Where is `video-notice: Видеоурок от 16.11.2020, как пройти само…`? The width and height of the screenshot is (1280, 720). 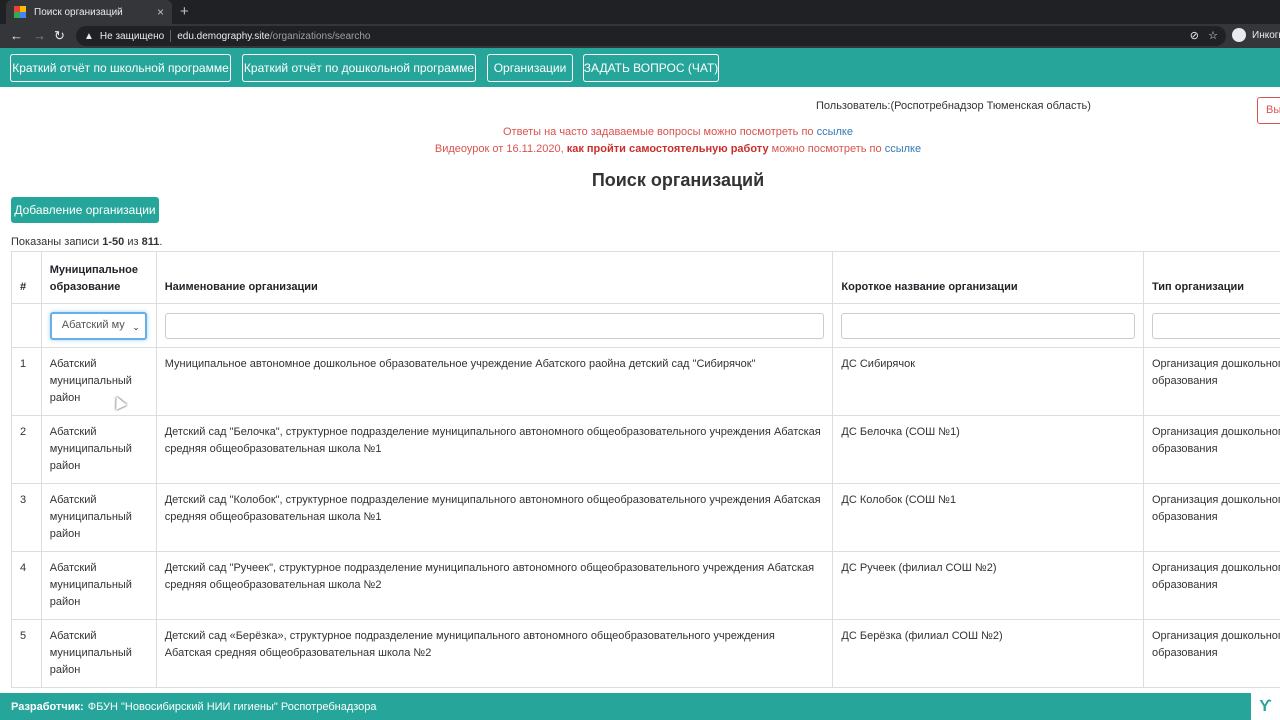
video-notice: Видеоурок от 16.11.2020, как пройти само… is located at coordinates (659, 149).